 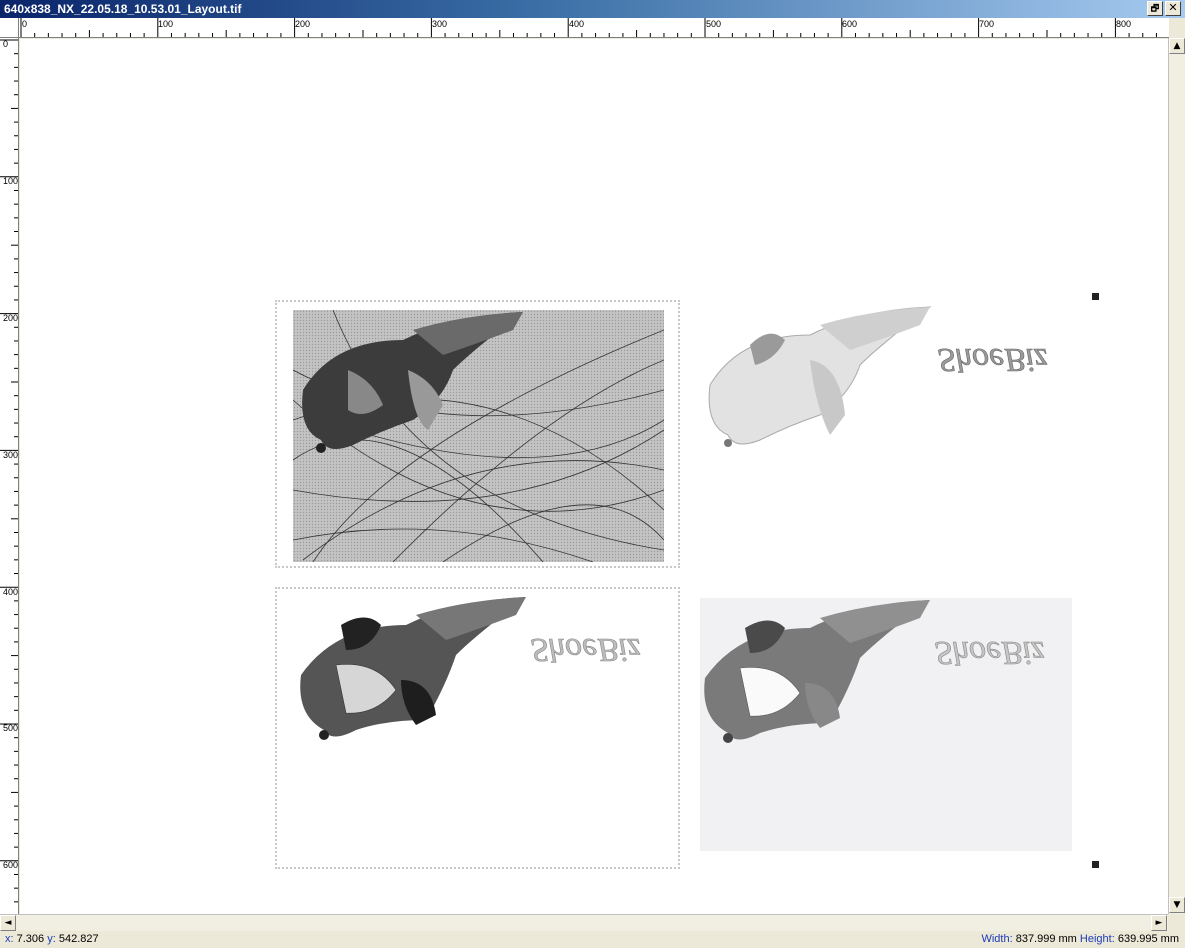 I want to click on resize-handle-bottom, so click(x=1095, y=864).